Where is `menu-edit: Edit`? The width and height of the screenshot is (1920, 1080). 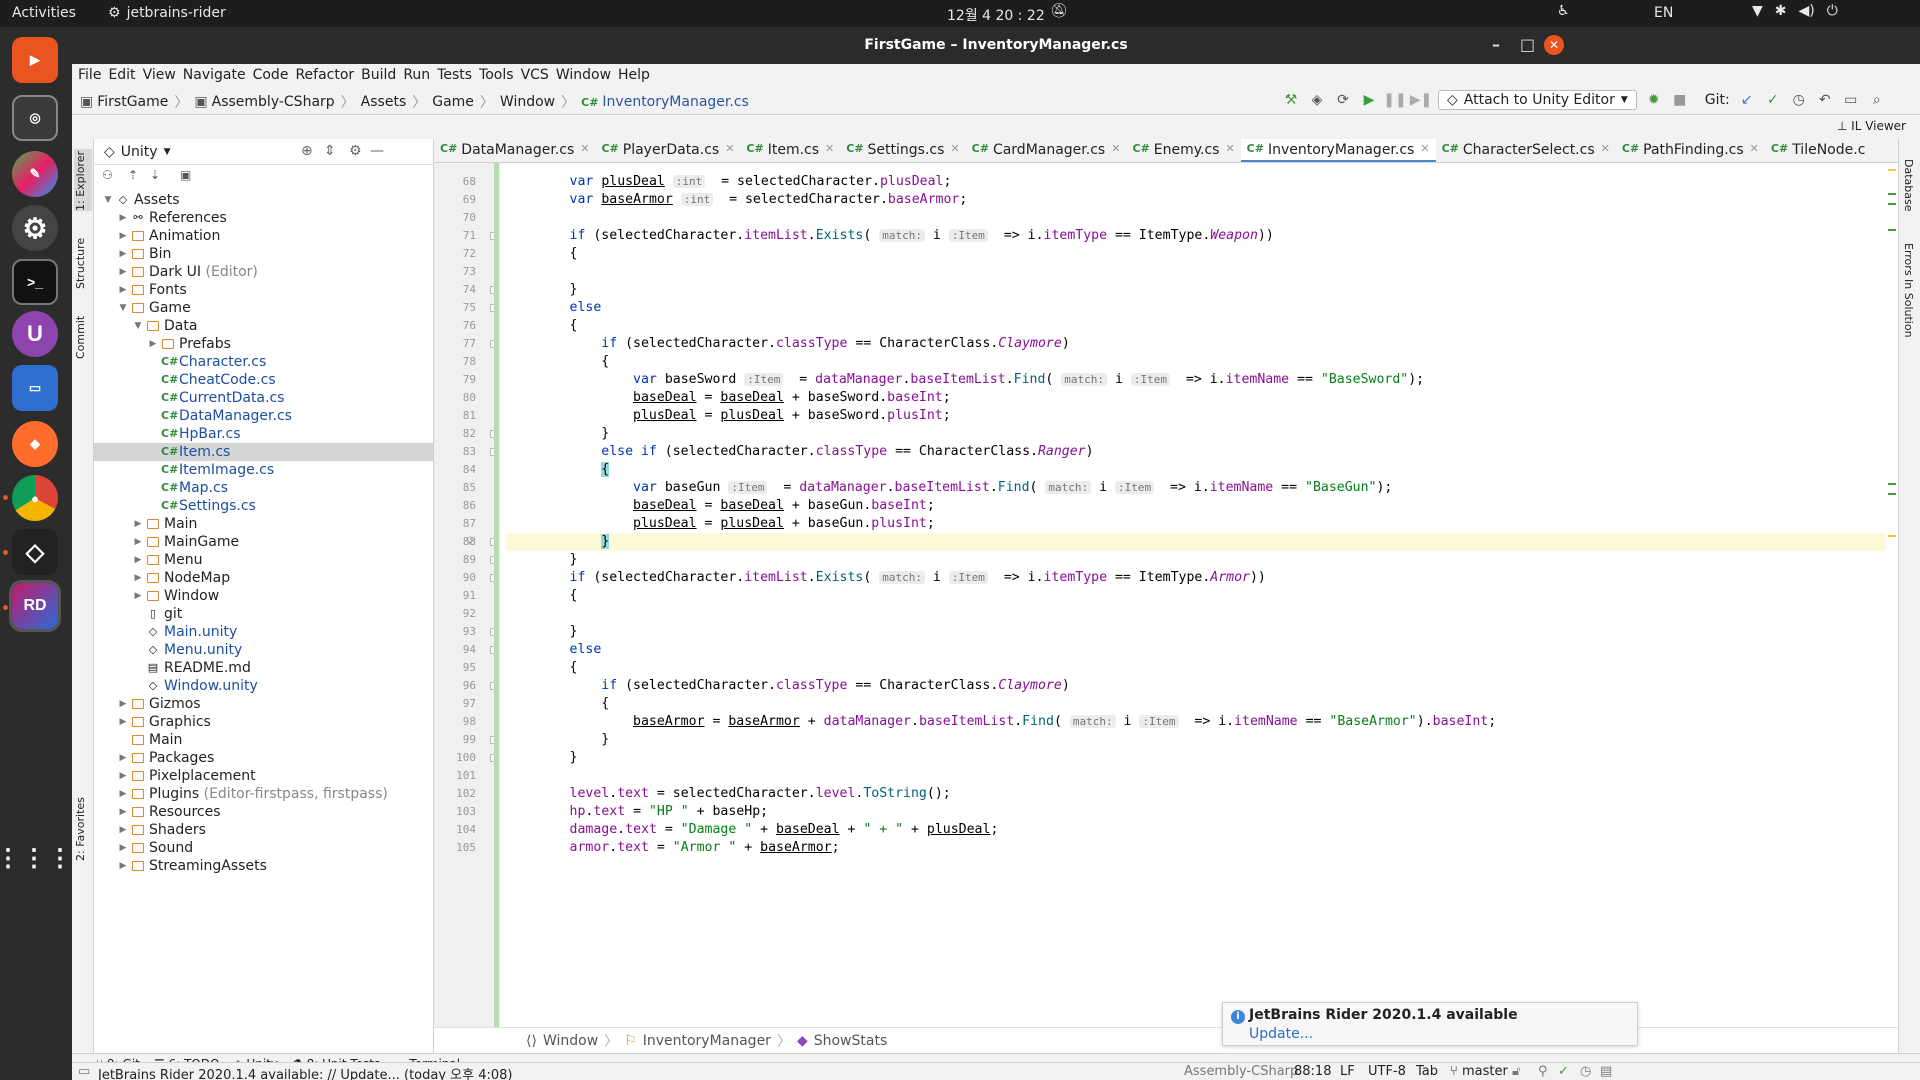
menu-edit: Edit is located at coordinates (124, 75).